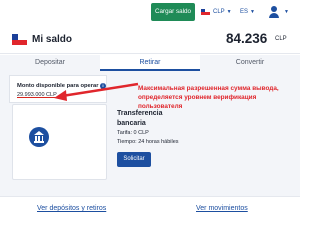 The height and width of the screenshot is (240, 320). I want to click on request-button: Solicitar, so click(134, 159).